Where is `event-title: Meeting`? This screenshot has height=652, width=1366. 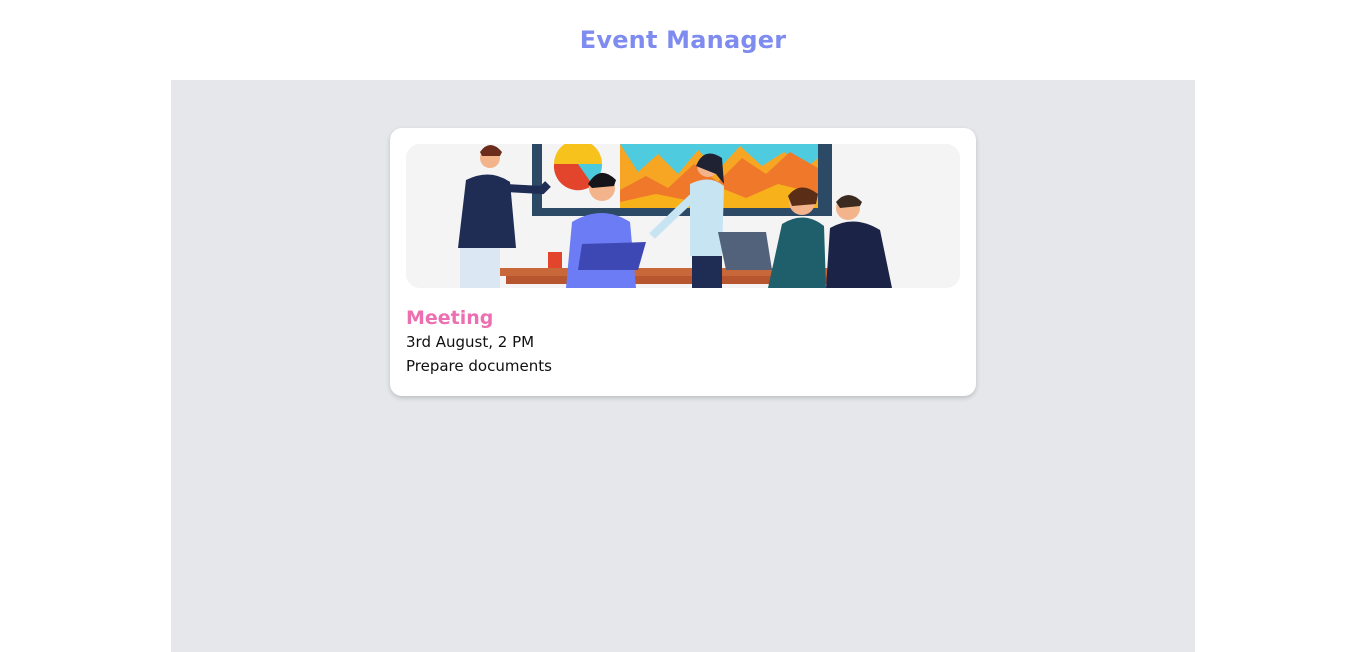 event-title: Meeting is located at coordinates (450, 318).